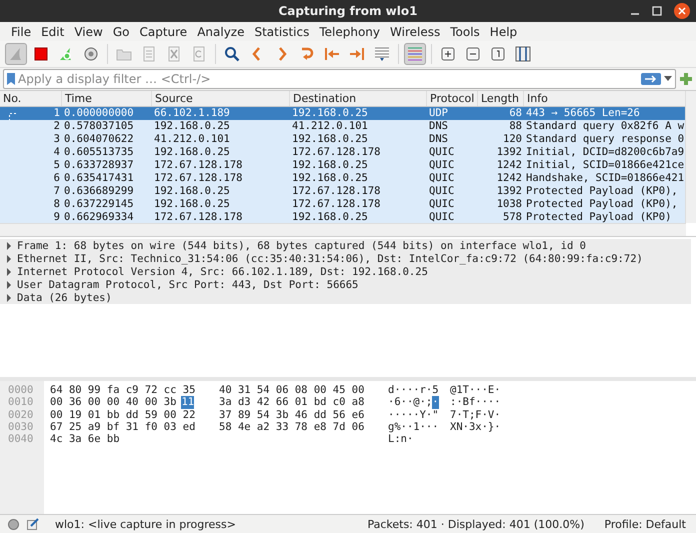  I want to click on menu-item: Go, so click(121, 31).